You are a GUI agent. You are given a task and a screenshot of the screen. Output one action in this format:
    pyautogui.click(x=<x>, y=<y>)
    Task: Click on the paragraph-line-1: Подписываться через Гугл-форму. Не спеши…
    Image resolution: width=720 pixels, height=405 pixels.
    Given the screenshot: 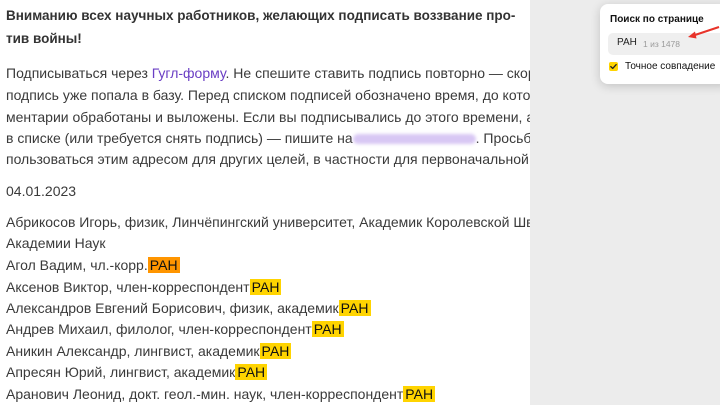 What is the action you would take?
    pyautogui.click(x=300, y=73)
    